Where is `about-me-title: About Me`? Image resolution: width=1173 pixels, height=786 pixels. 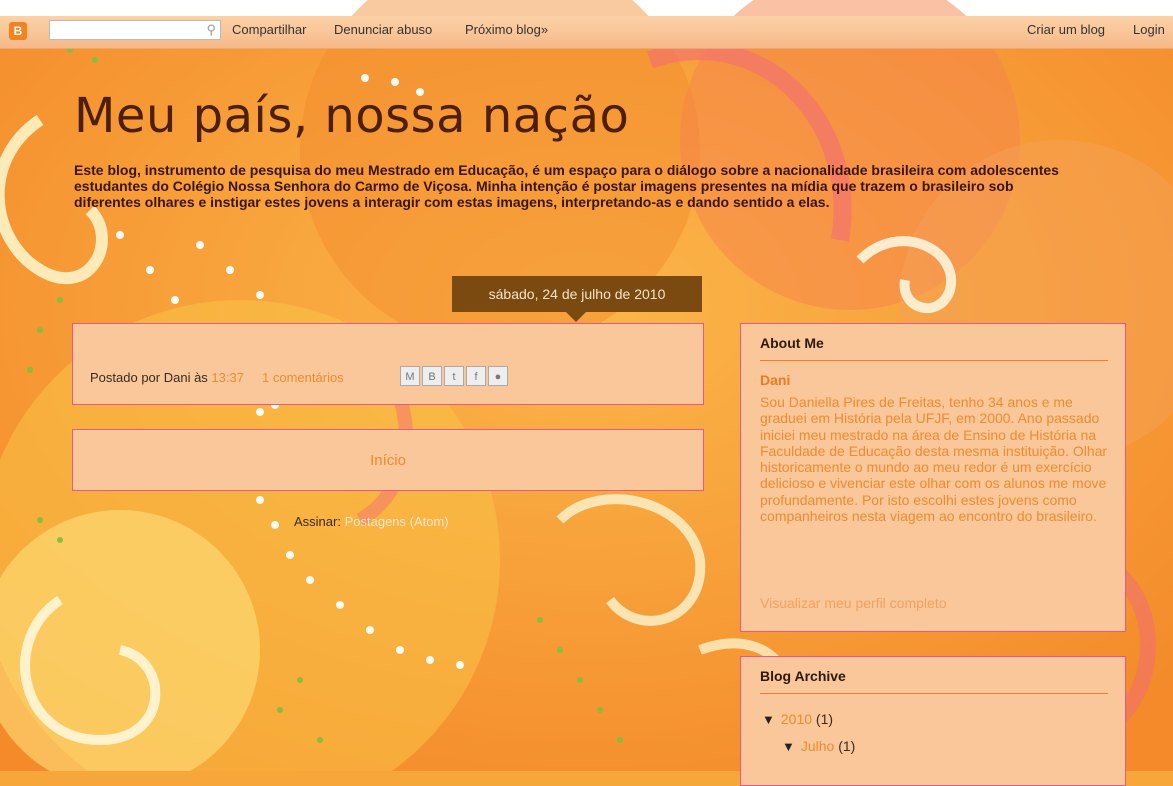 about-me-title: About Me is located at coordinates (792, 343).